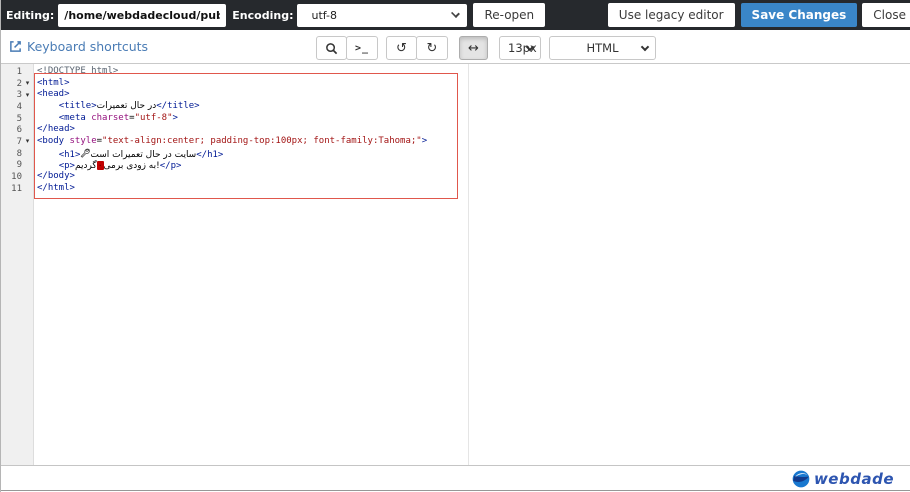  I want to click on word-wrap-toggle: ↔, so click(473, 48).